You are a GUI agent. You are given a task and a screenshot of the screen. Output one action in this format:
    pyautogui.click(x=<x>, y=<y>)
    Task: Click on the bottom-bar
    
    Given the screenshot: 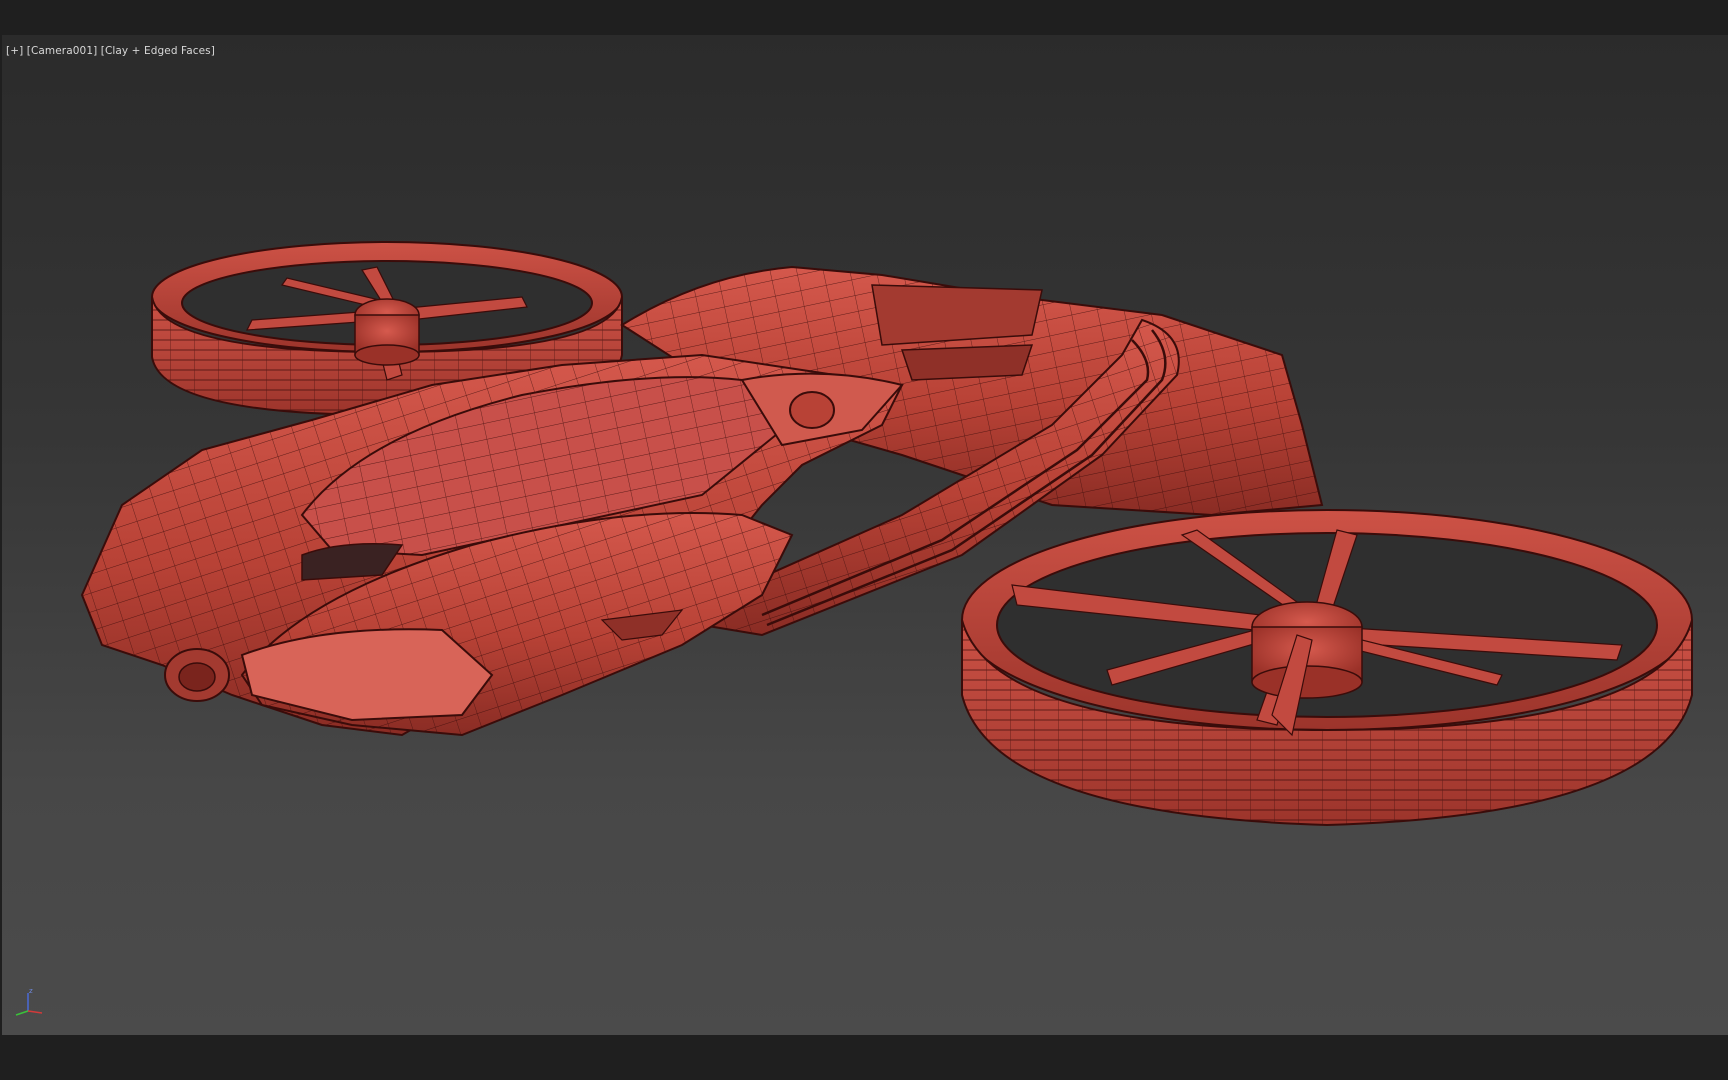 What is the action you would take?
    pyautogui.click(x=864, y=1057)
    